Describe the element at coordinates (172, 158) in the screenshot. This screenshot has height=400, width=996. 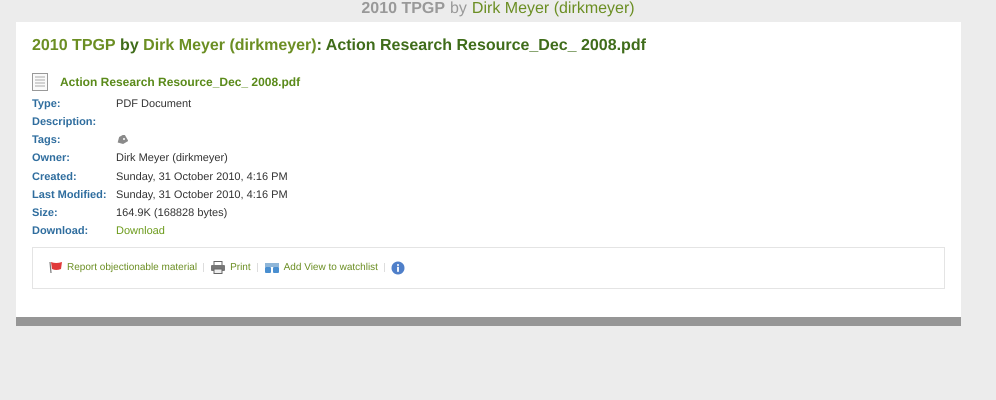
I see `field-value: Dirk Meyer (dirkmeyer)` at that location.